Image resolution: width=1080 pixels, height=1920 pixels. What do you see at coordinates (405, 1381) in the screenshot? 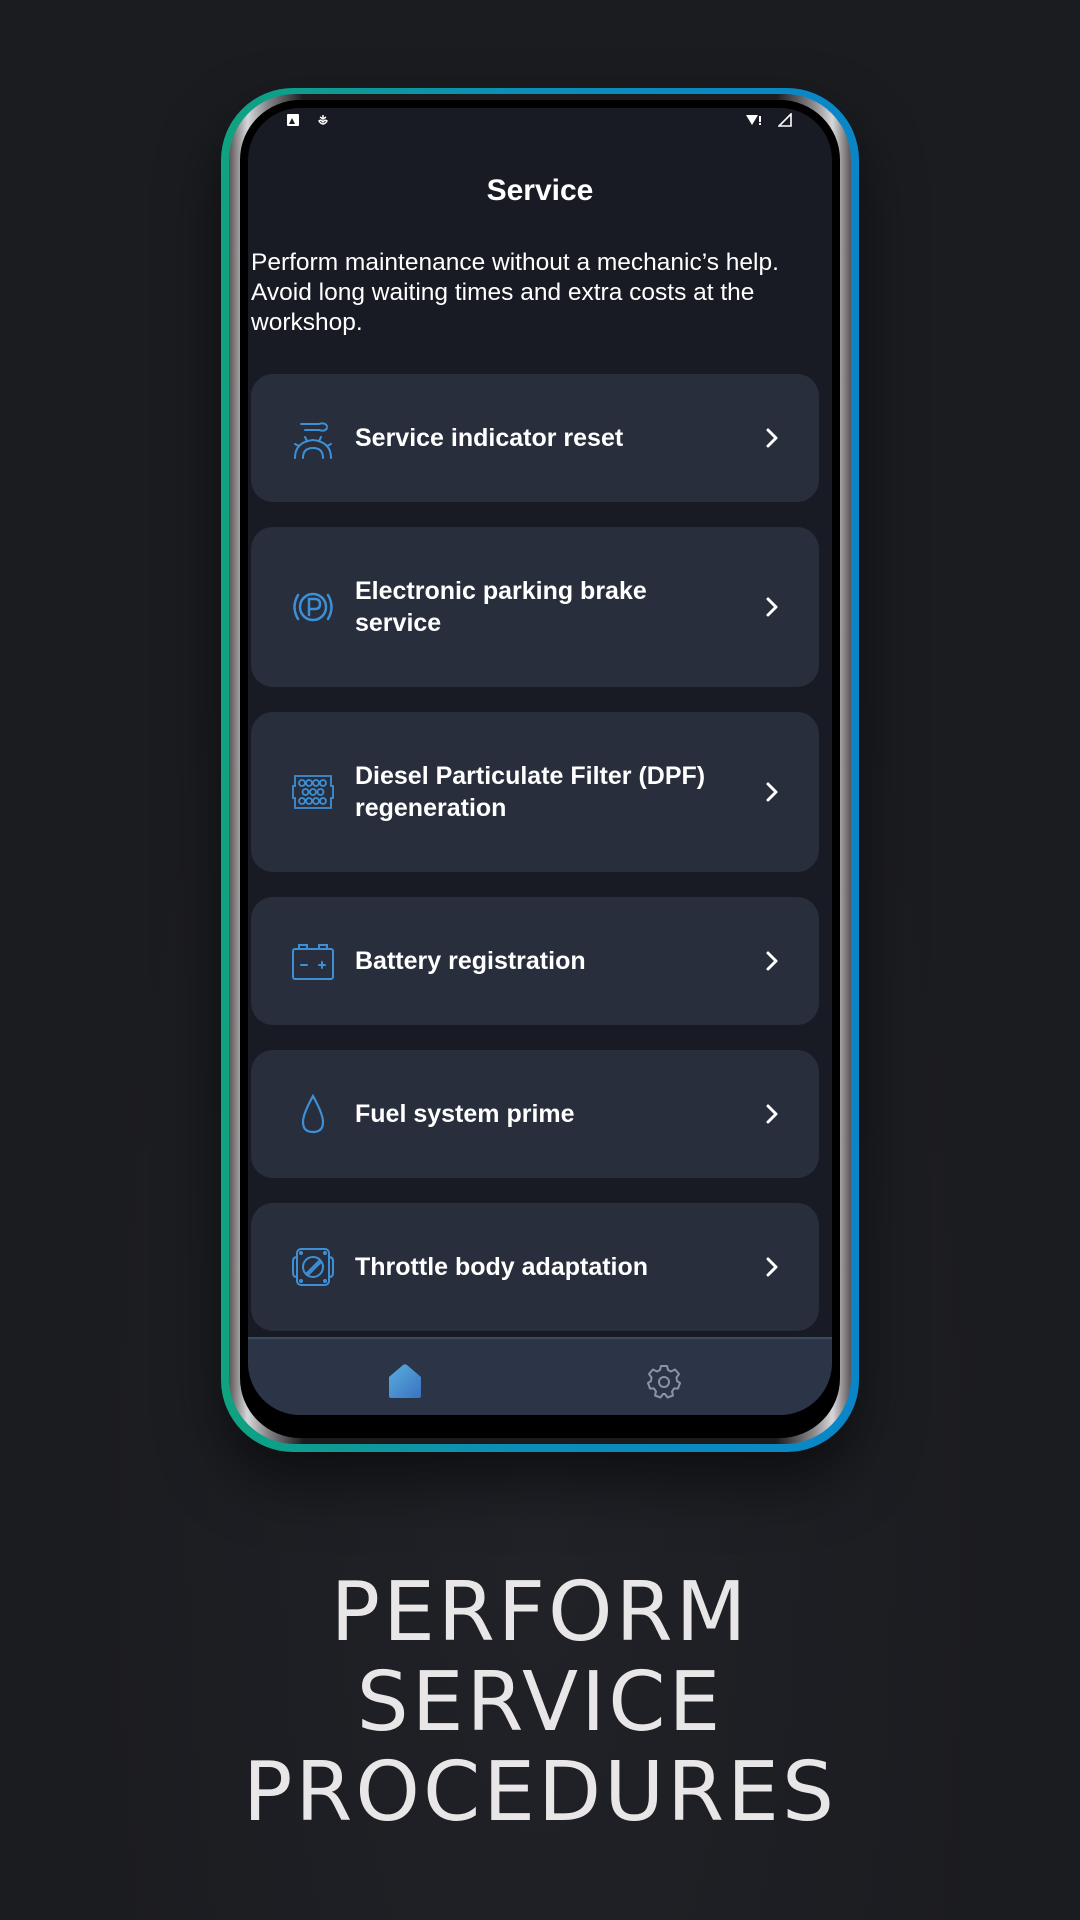
I see `home-icon` at bounding box center [405, 1381].